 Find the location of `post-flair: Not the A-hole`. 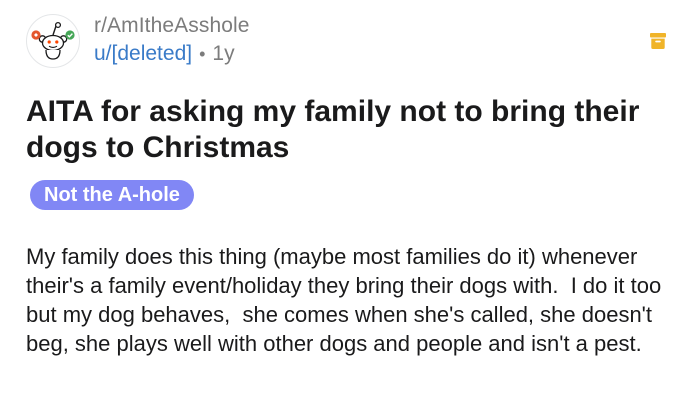

post-flair: Not the A-hole is located at coordinates (112, 195).